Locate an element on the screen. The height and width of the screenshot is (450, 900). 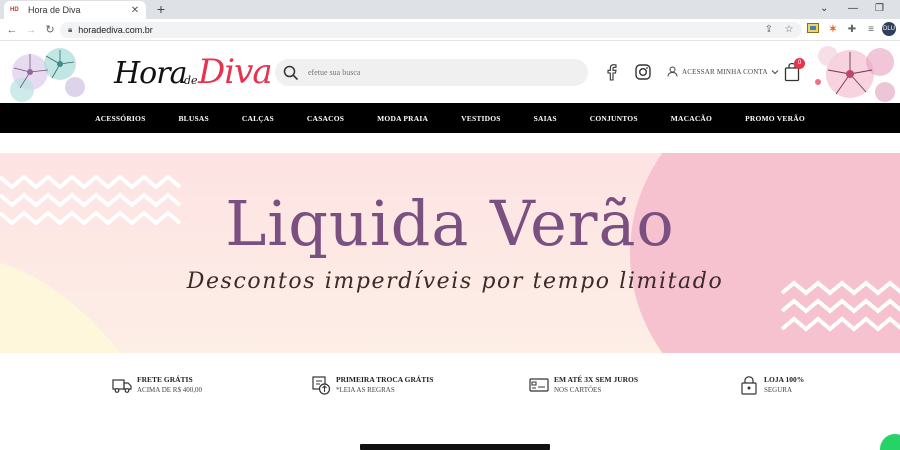
site-header: Hora de Diva ACESSAR MINHA CONTA 0 is located at coordinates (450, 72).